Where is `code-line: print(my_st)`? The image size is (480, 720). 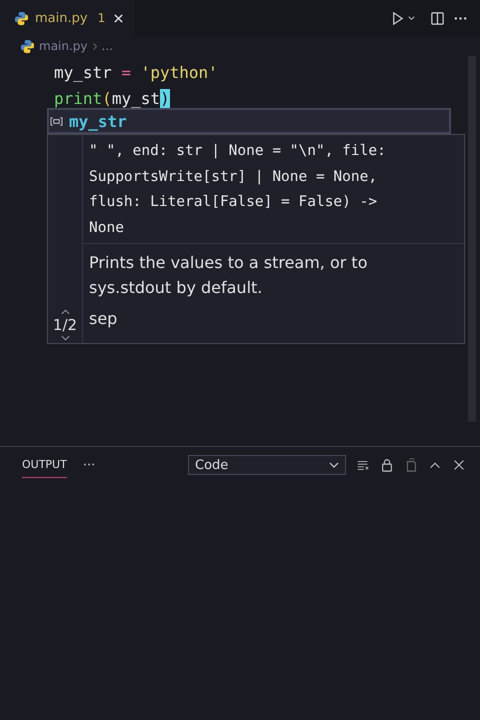 code-line: print(my_st) is located at coordinates (112, 99).